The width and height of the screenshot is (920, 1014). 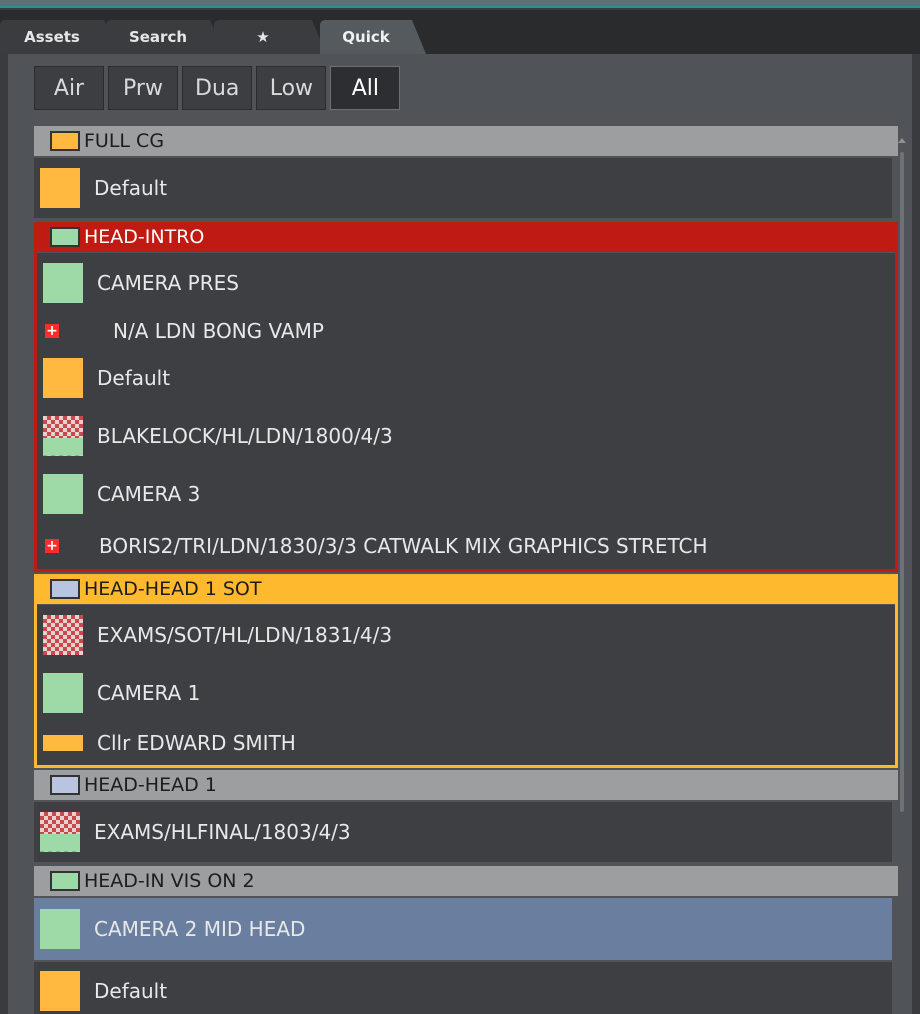 I want to click on group-header: HEAD-HEAD 1, so click(x=466, y=785).